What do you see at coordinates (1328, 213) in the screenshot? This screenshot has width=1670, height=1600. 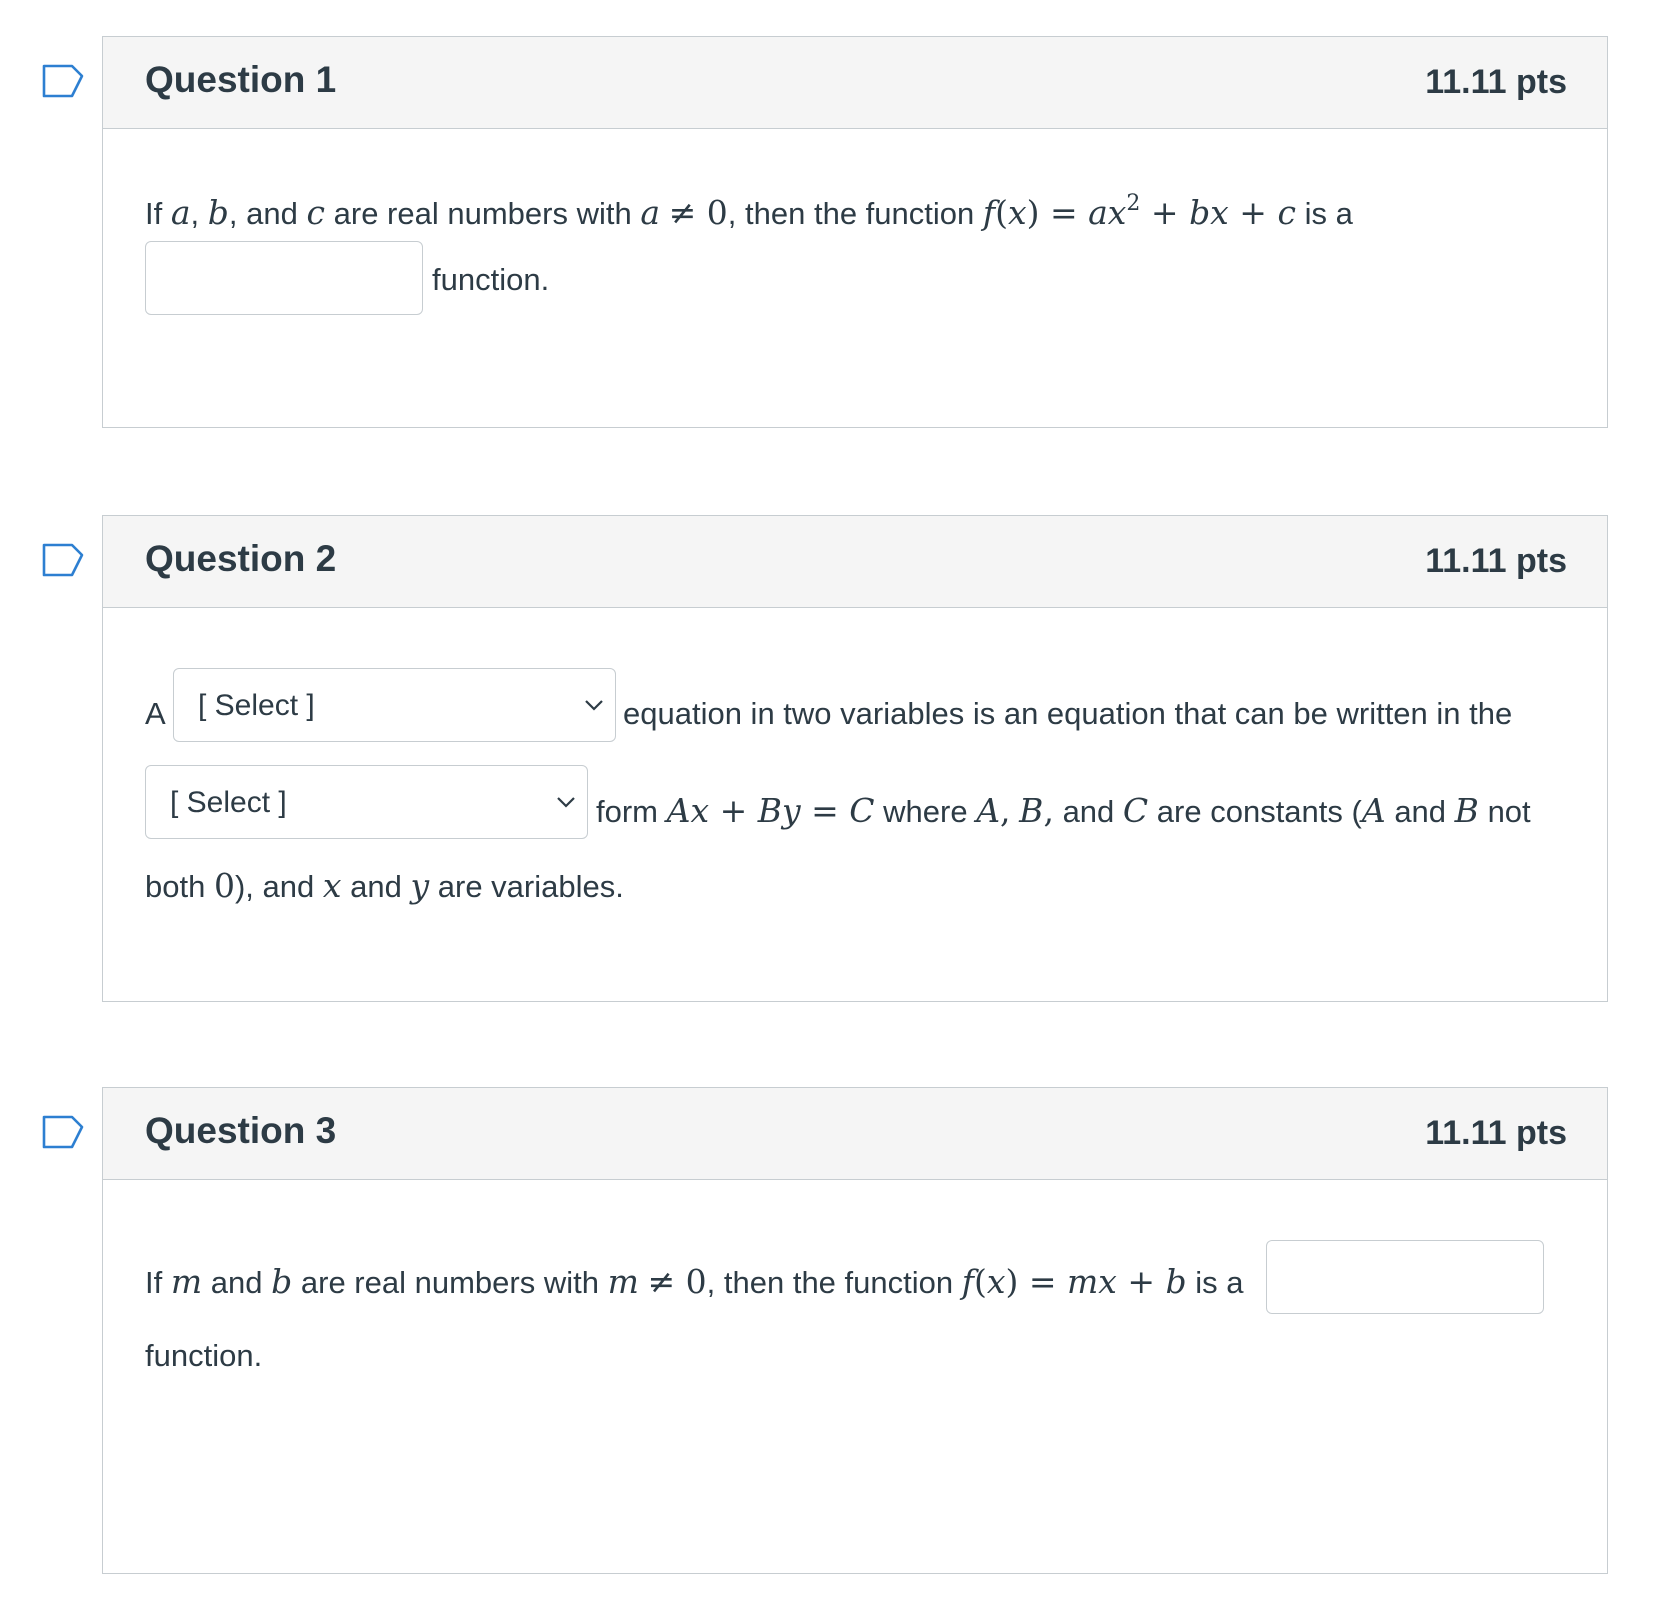 I see `text: is a` at bounding box center [1328, 213].